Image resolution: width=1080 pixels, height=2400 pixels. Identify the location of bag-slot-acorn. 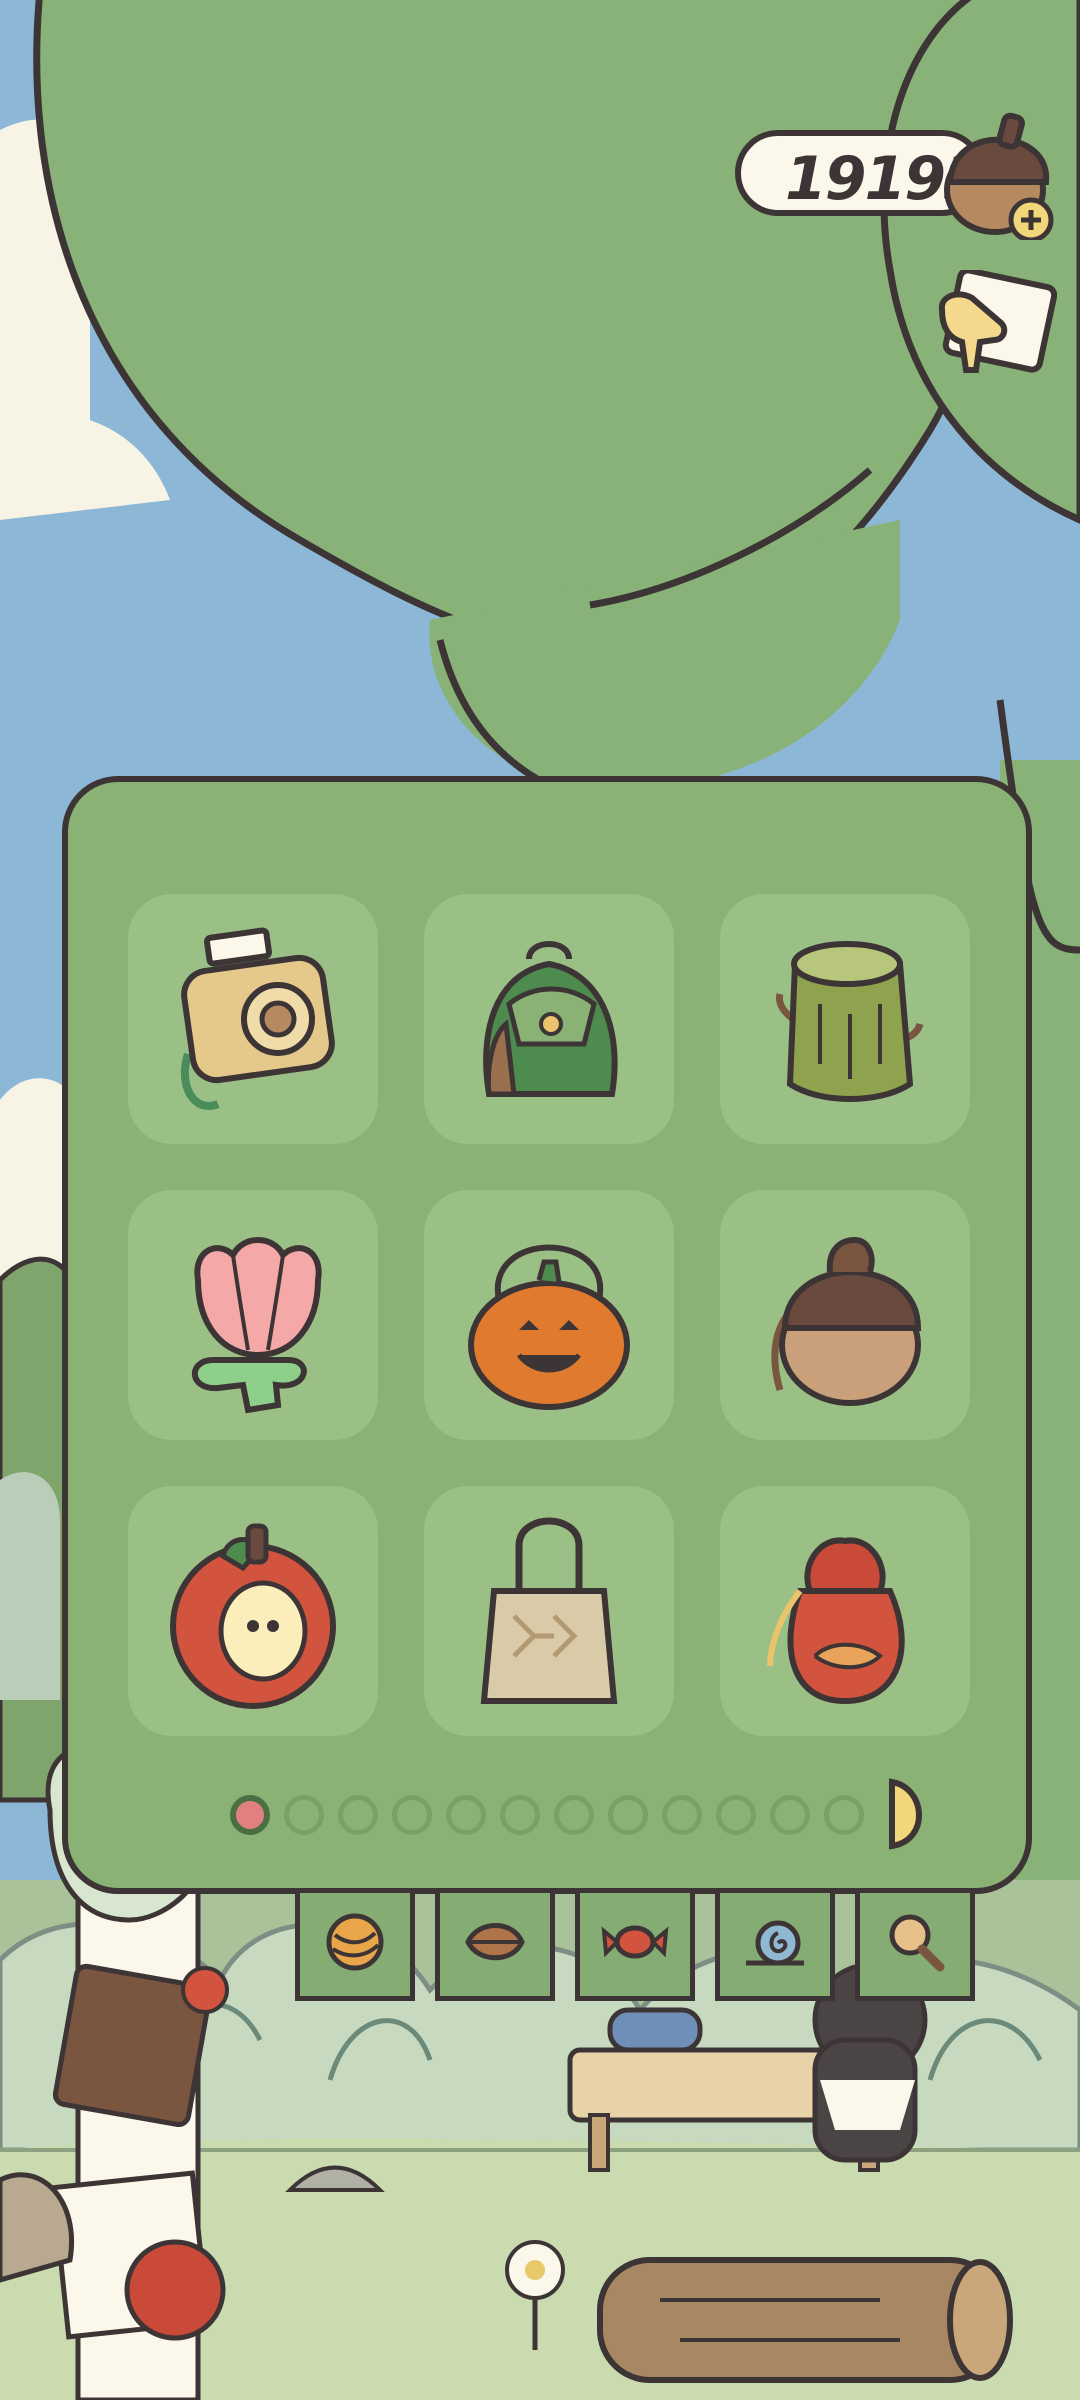
(845, 1315).